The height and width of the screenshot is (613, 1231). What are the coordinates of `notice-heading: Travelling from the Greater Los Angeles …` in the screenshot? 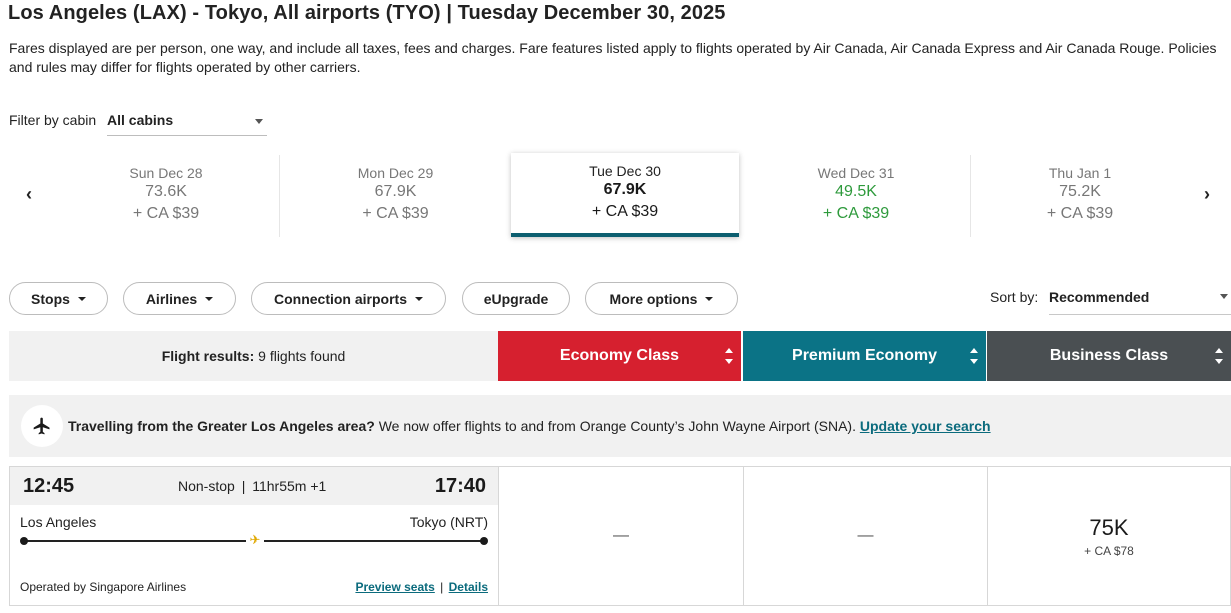 It's located at (221, 426).